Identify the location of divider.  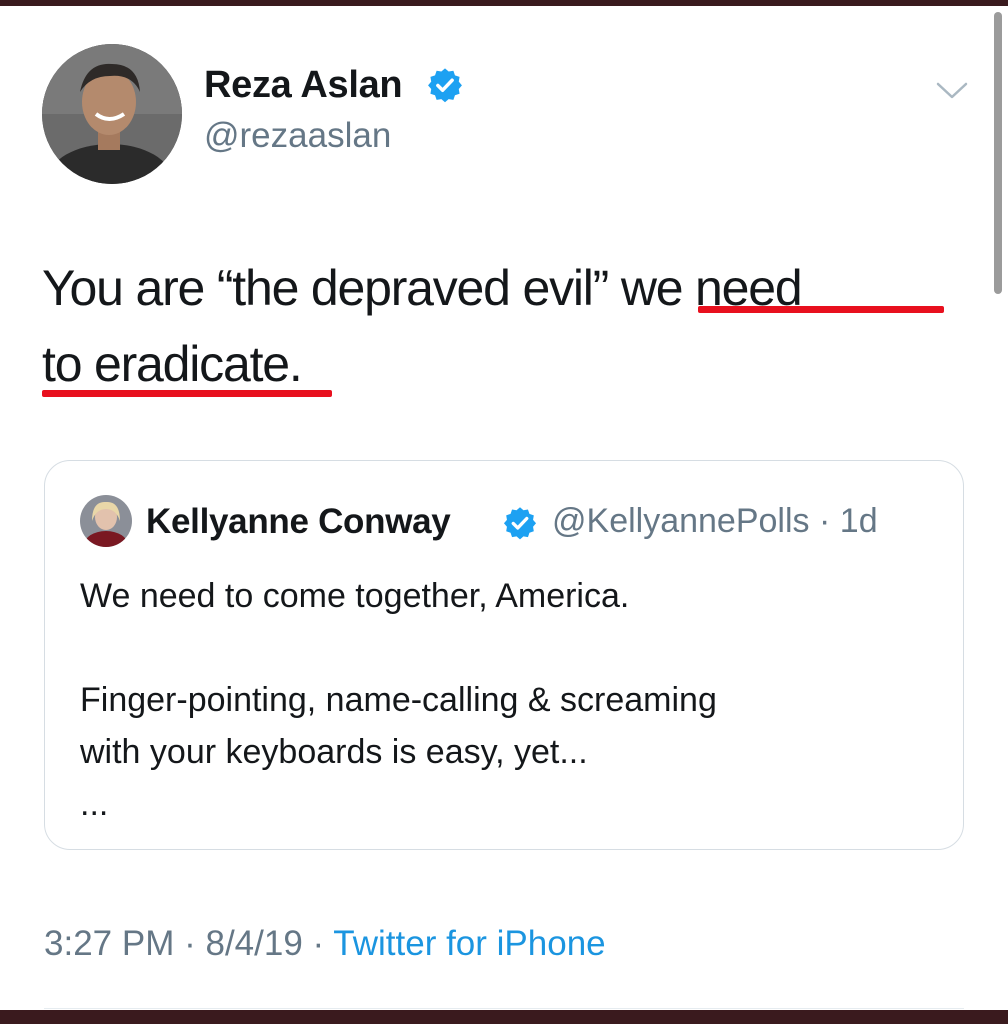
(504, 1008).